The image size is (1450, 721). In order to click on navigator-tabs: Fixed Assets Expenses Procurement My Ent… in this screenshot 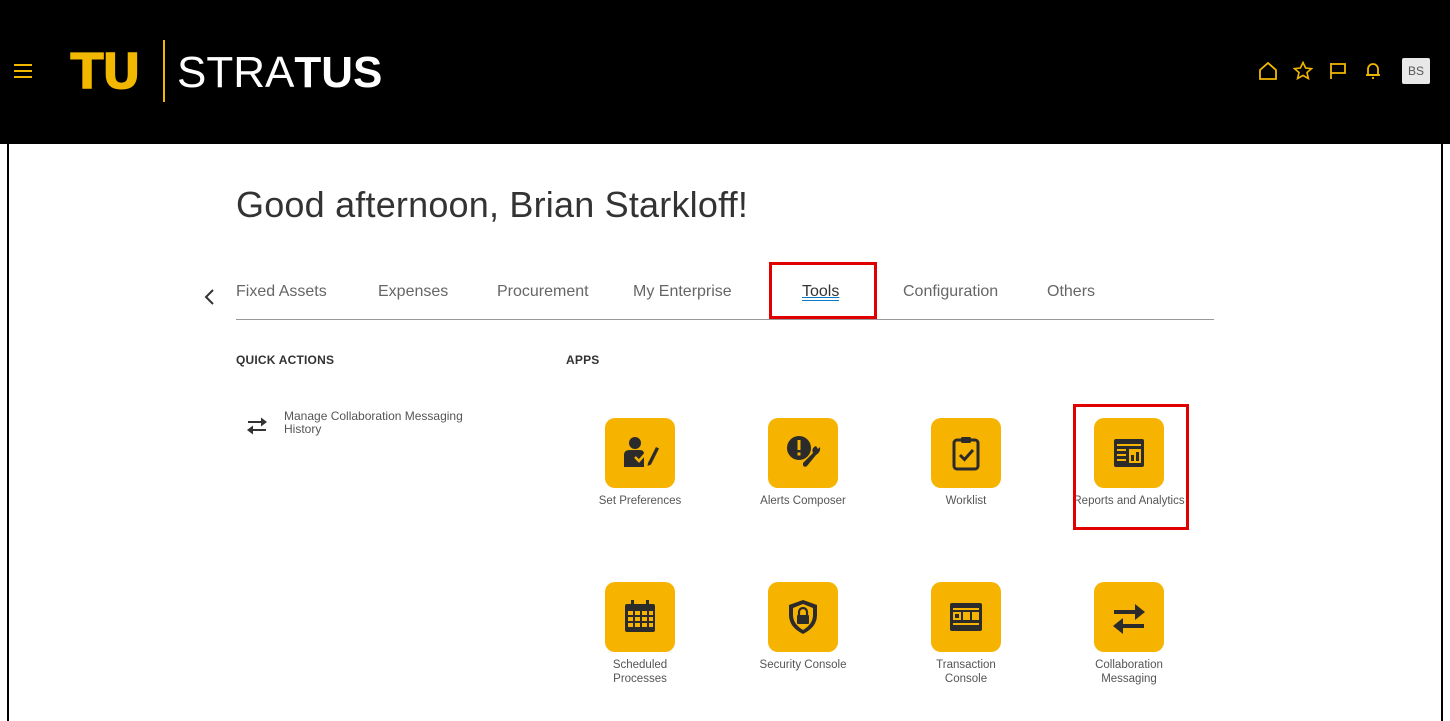, I will do `click(725, 301)`.